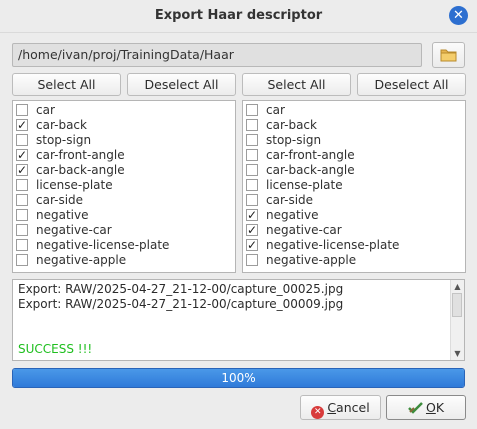  What do you see at coordinates (55, 349) in the screenshot?
I see `log-status: SUCCESS !!!` at bounding box center [55, 349].